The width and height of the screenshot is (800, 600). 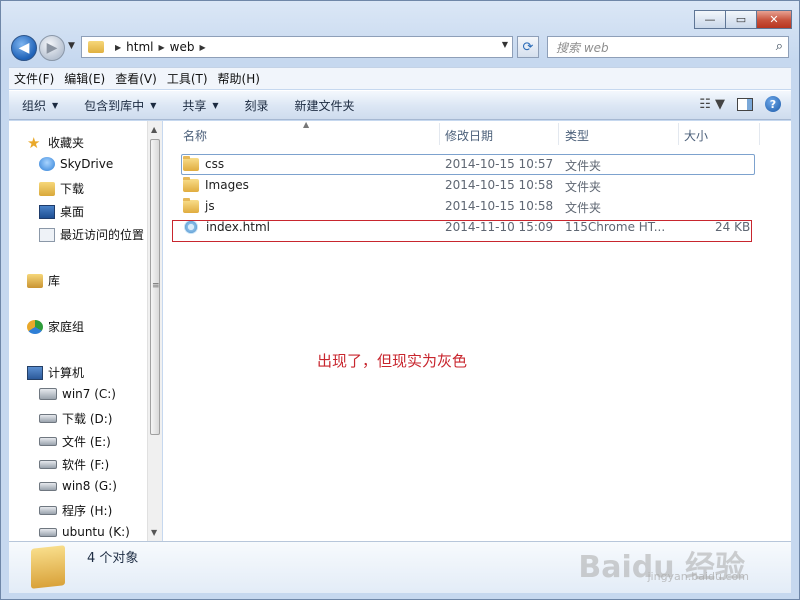 What do you see at coordinates (712, 104) in the screenshot?
I see `view-options-icon: ☷ ▼` at bounding box center [712, 104].